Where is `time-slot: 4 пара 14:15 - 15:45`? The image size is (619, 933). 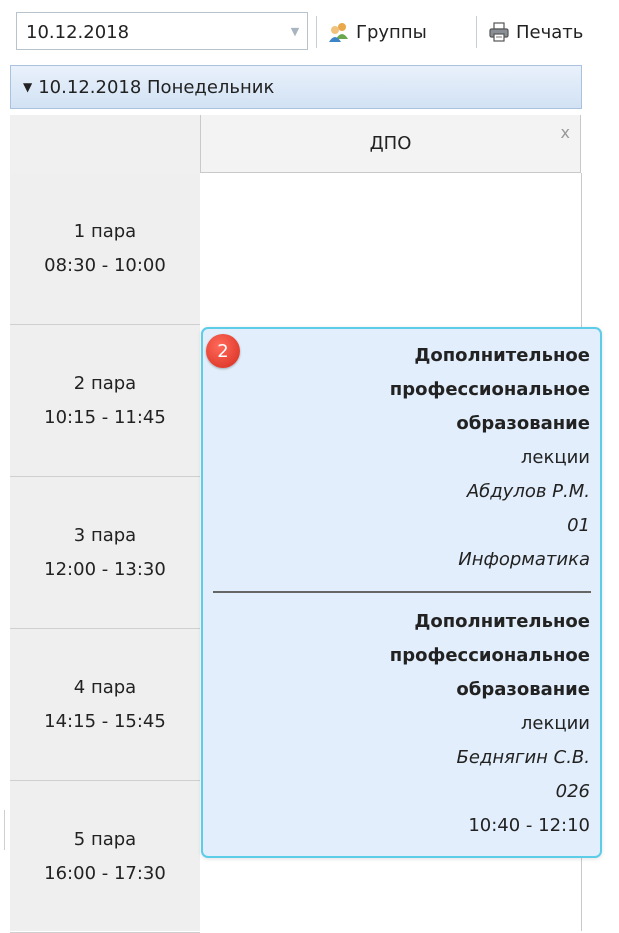
time-slot: 4 пара 14:15 - 15:45 is located at coordinates (105, 705).